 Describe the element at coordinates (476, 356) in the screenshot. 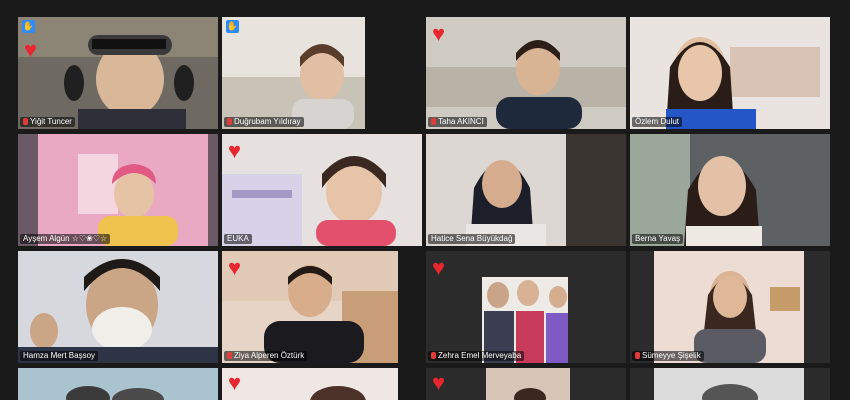

I see `participant-name-tag: Zehra Emel Merveyaba` at that location.